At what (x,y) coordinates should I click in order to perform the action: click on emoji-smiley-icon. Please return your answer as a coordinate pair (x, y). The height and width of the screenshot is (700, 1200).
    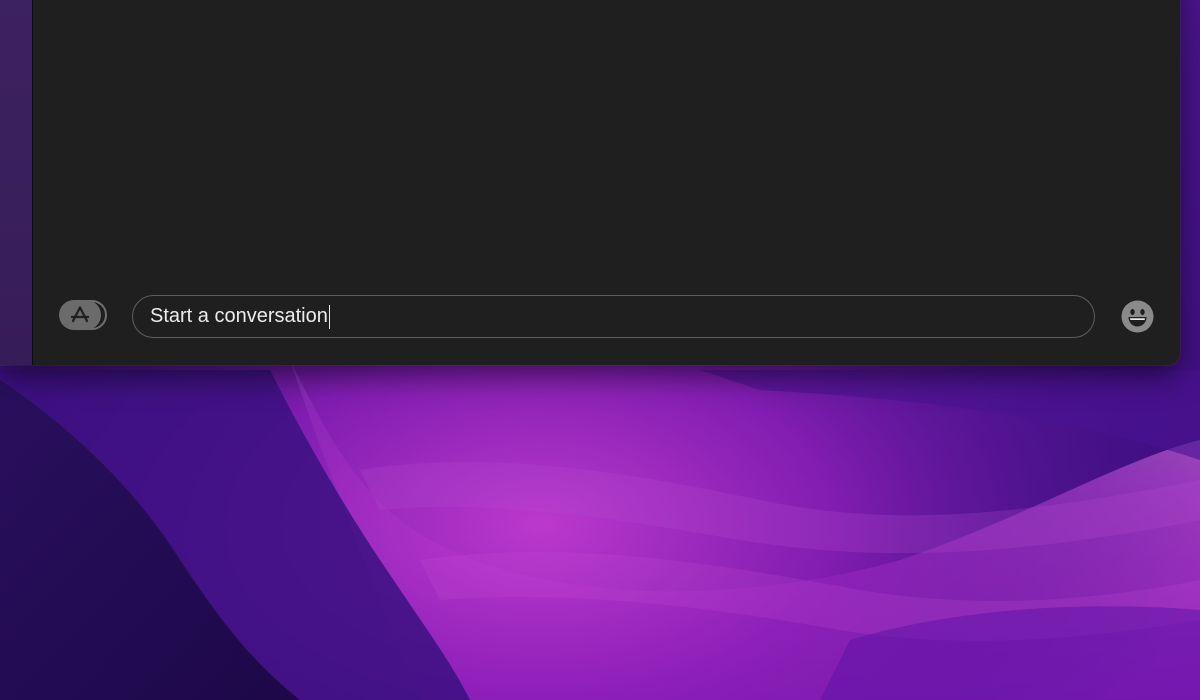
    Looking at the image, I should click on (1137, 316).